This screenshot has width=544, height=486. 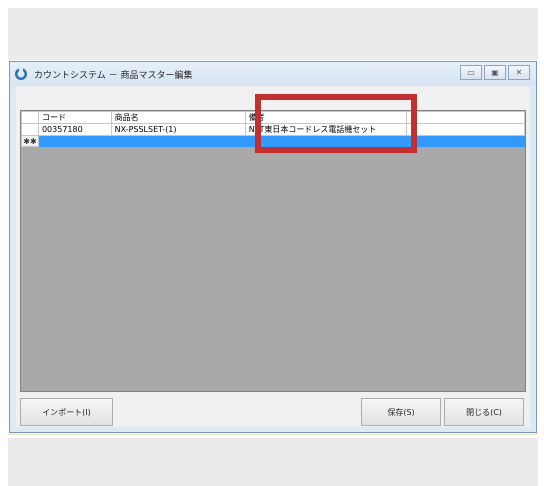 I want to click on minimize-icon: ▭, so click(x=471, y=72).